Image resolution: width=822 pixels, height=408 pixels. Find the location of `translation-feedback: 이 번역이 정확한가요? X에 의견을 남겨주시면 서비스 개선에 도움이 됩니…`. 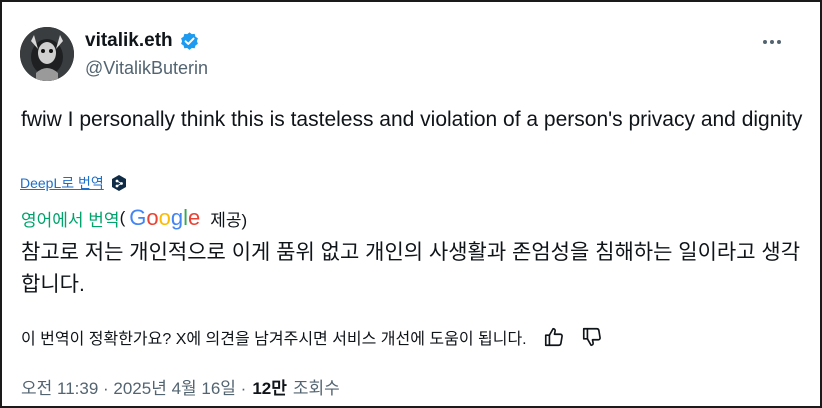

translation-feedback: 이 번역이 정확한가요? X에 의견을 남겨주시면 서비스 개선에 도움이 됩니… is located at coordinates (312, 337).